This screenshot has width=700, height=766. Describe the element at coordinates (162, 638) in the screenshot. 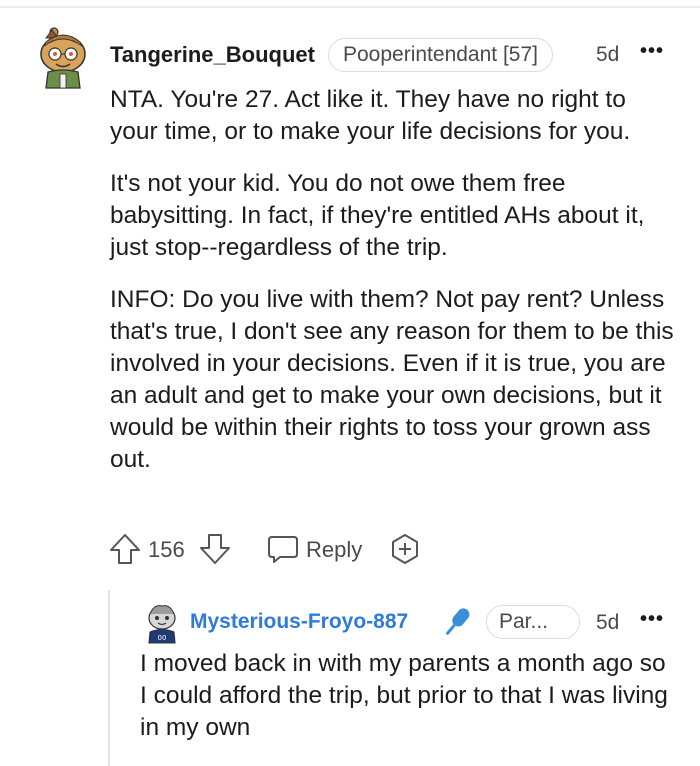

I see `svg-text: 00` at that location.